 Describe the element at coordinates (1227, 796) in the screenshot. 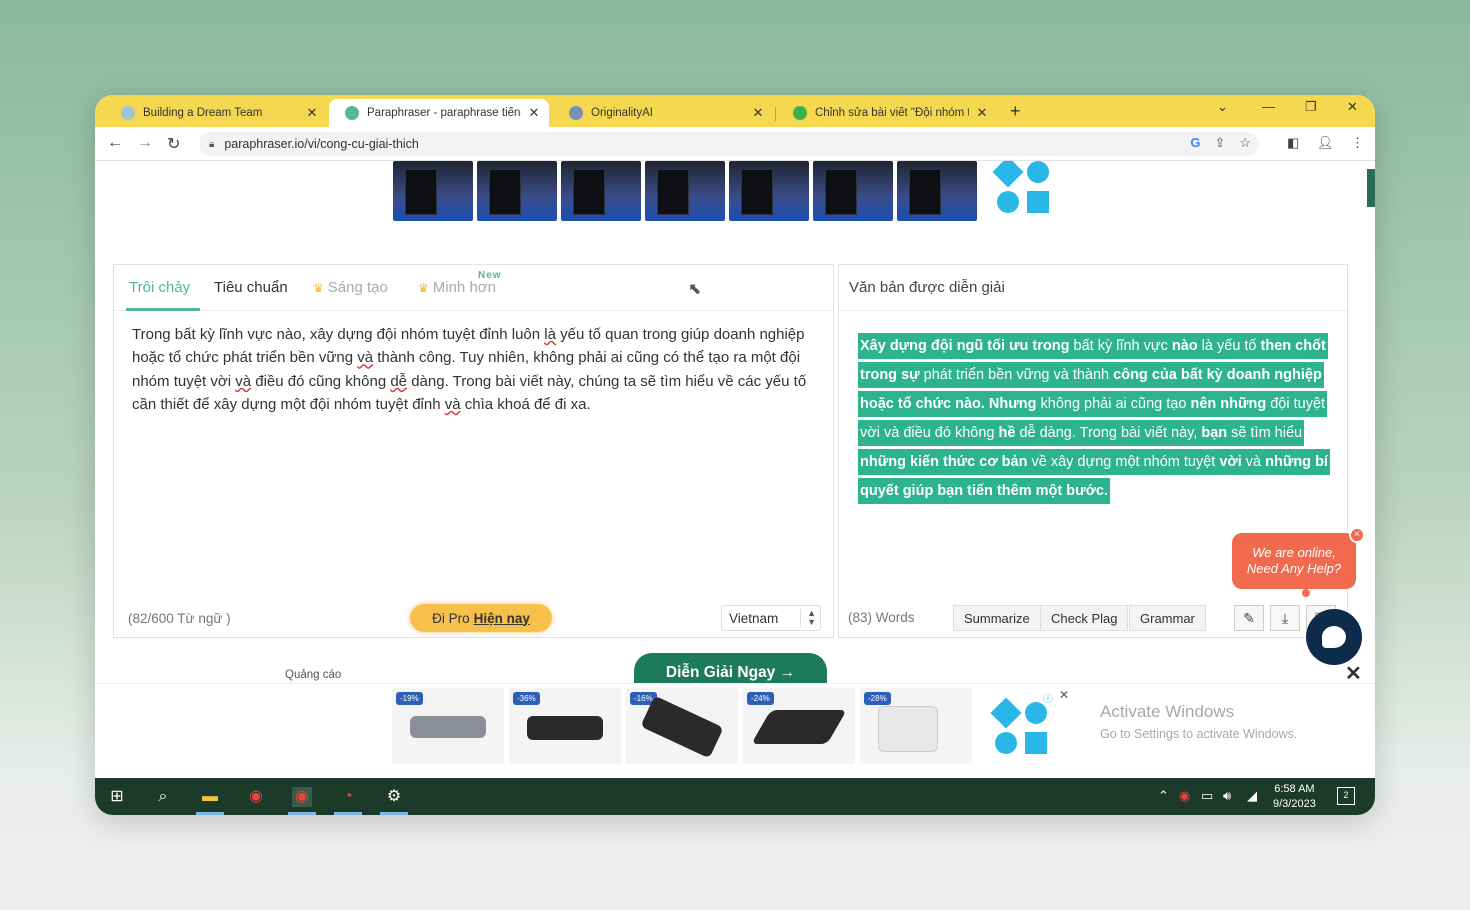

I see `volume-icon: 🔊︎` at that location.